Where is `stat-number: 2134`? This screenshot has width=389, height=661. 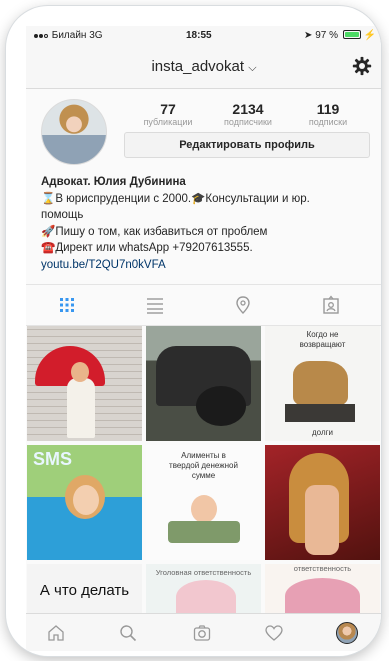 stat-number: 2134 is located at coordinates (248, 109).